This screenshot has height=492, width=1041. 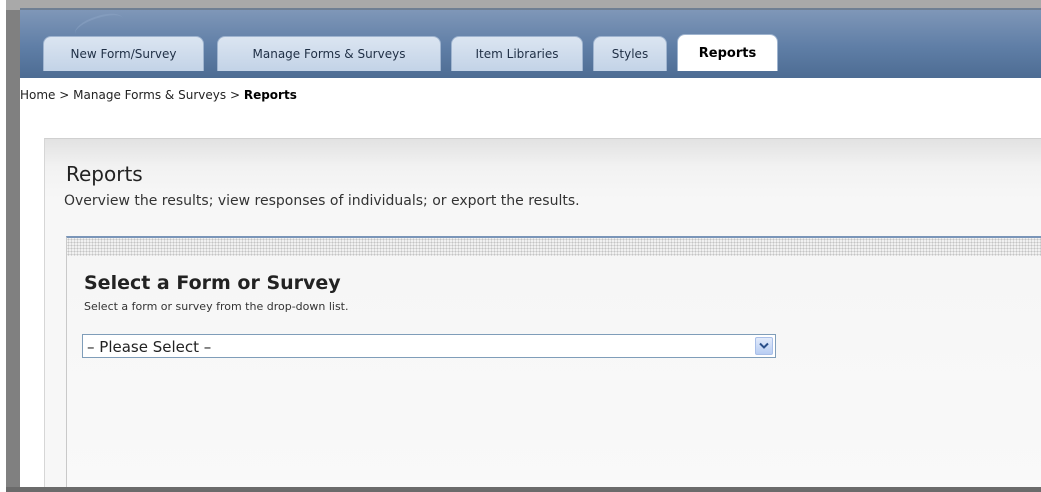 What do you see at coordinates (37, 95) in the screenshot?
I see `breadcrumb-home: Home` at bounding box center [37, 95].